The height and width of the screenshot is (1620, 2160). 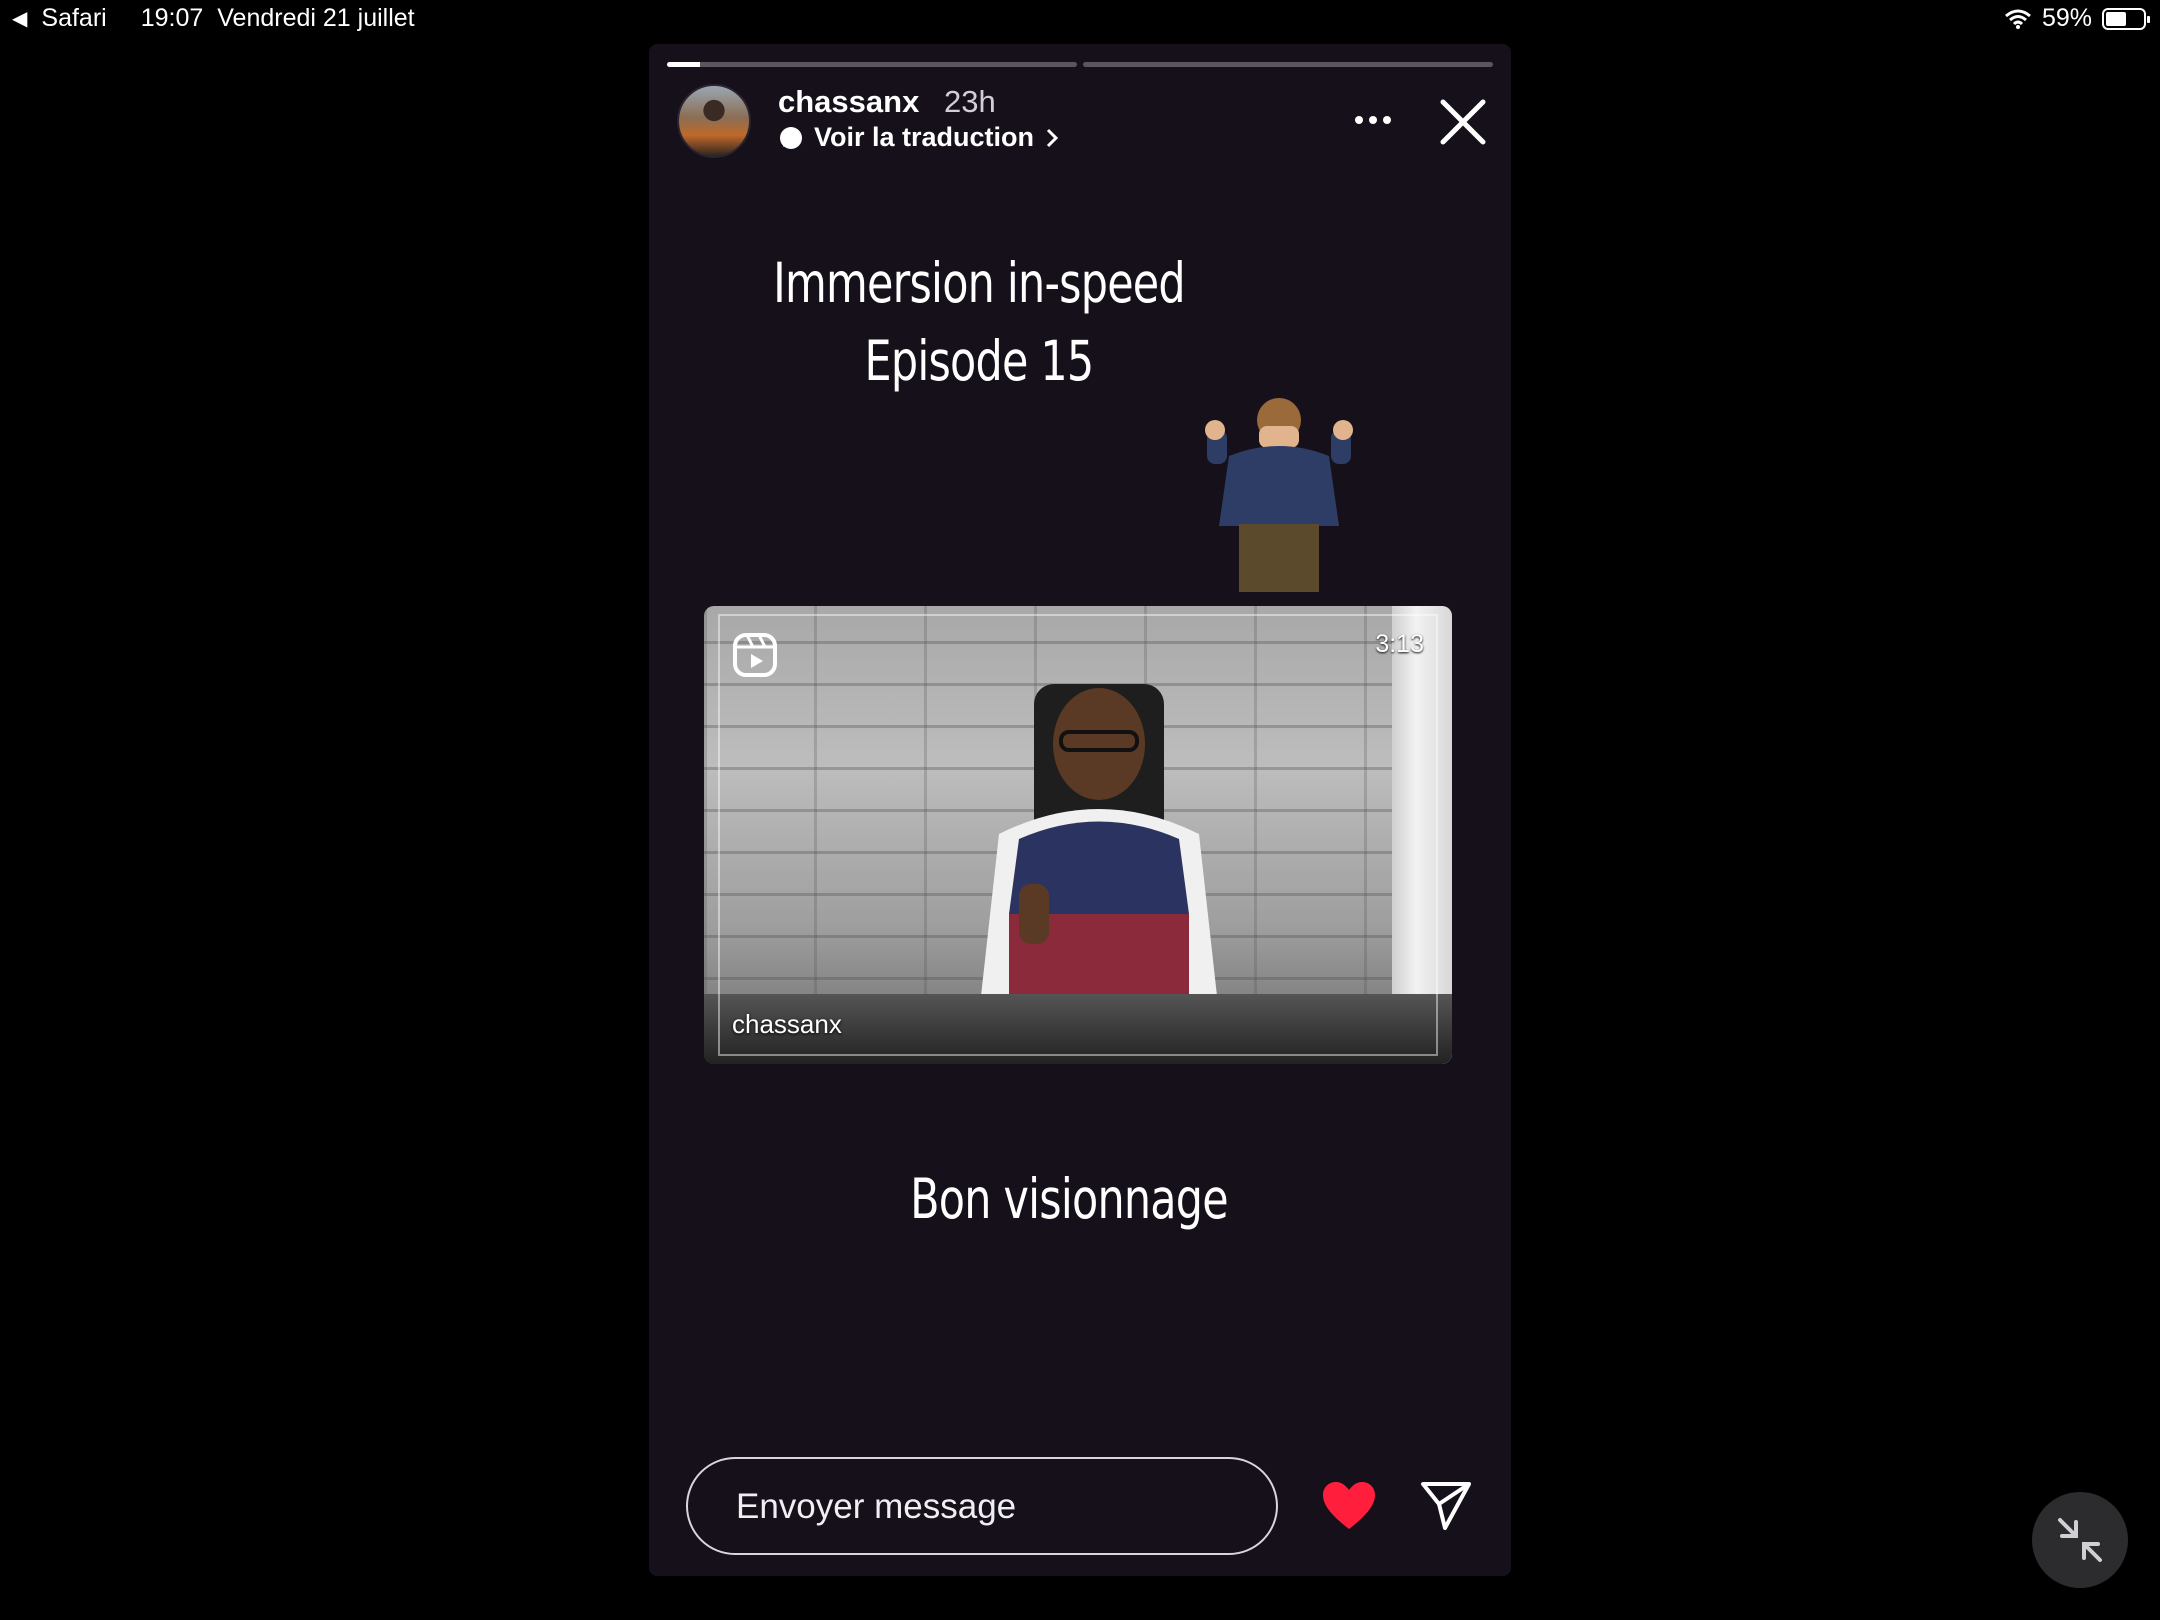 I want to click on translate-bubble-icon, so click(x=791, y=137).